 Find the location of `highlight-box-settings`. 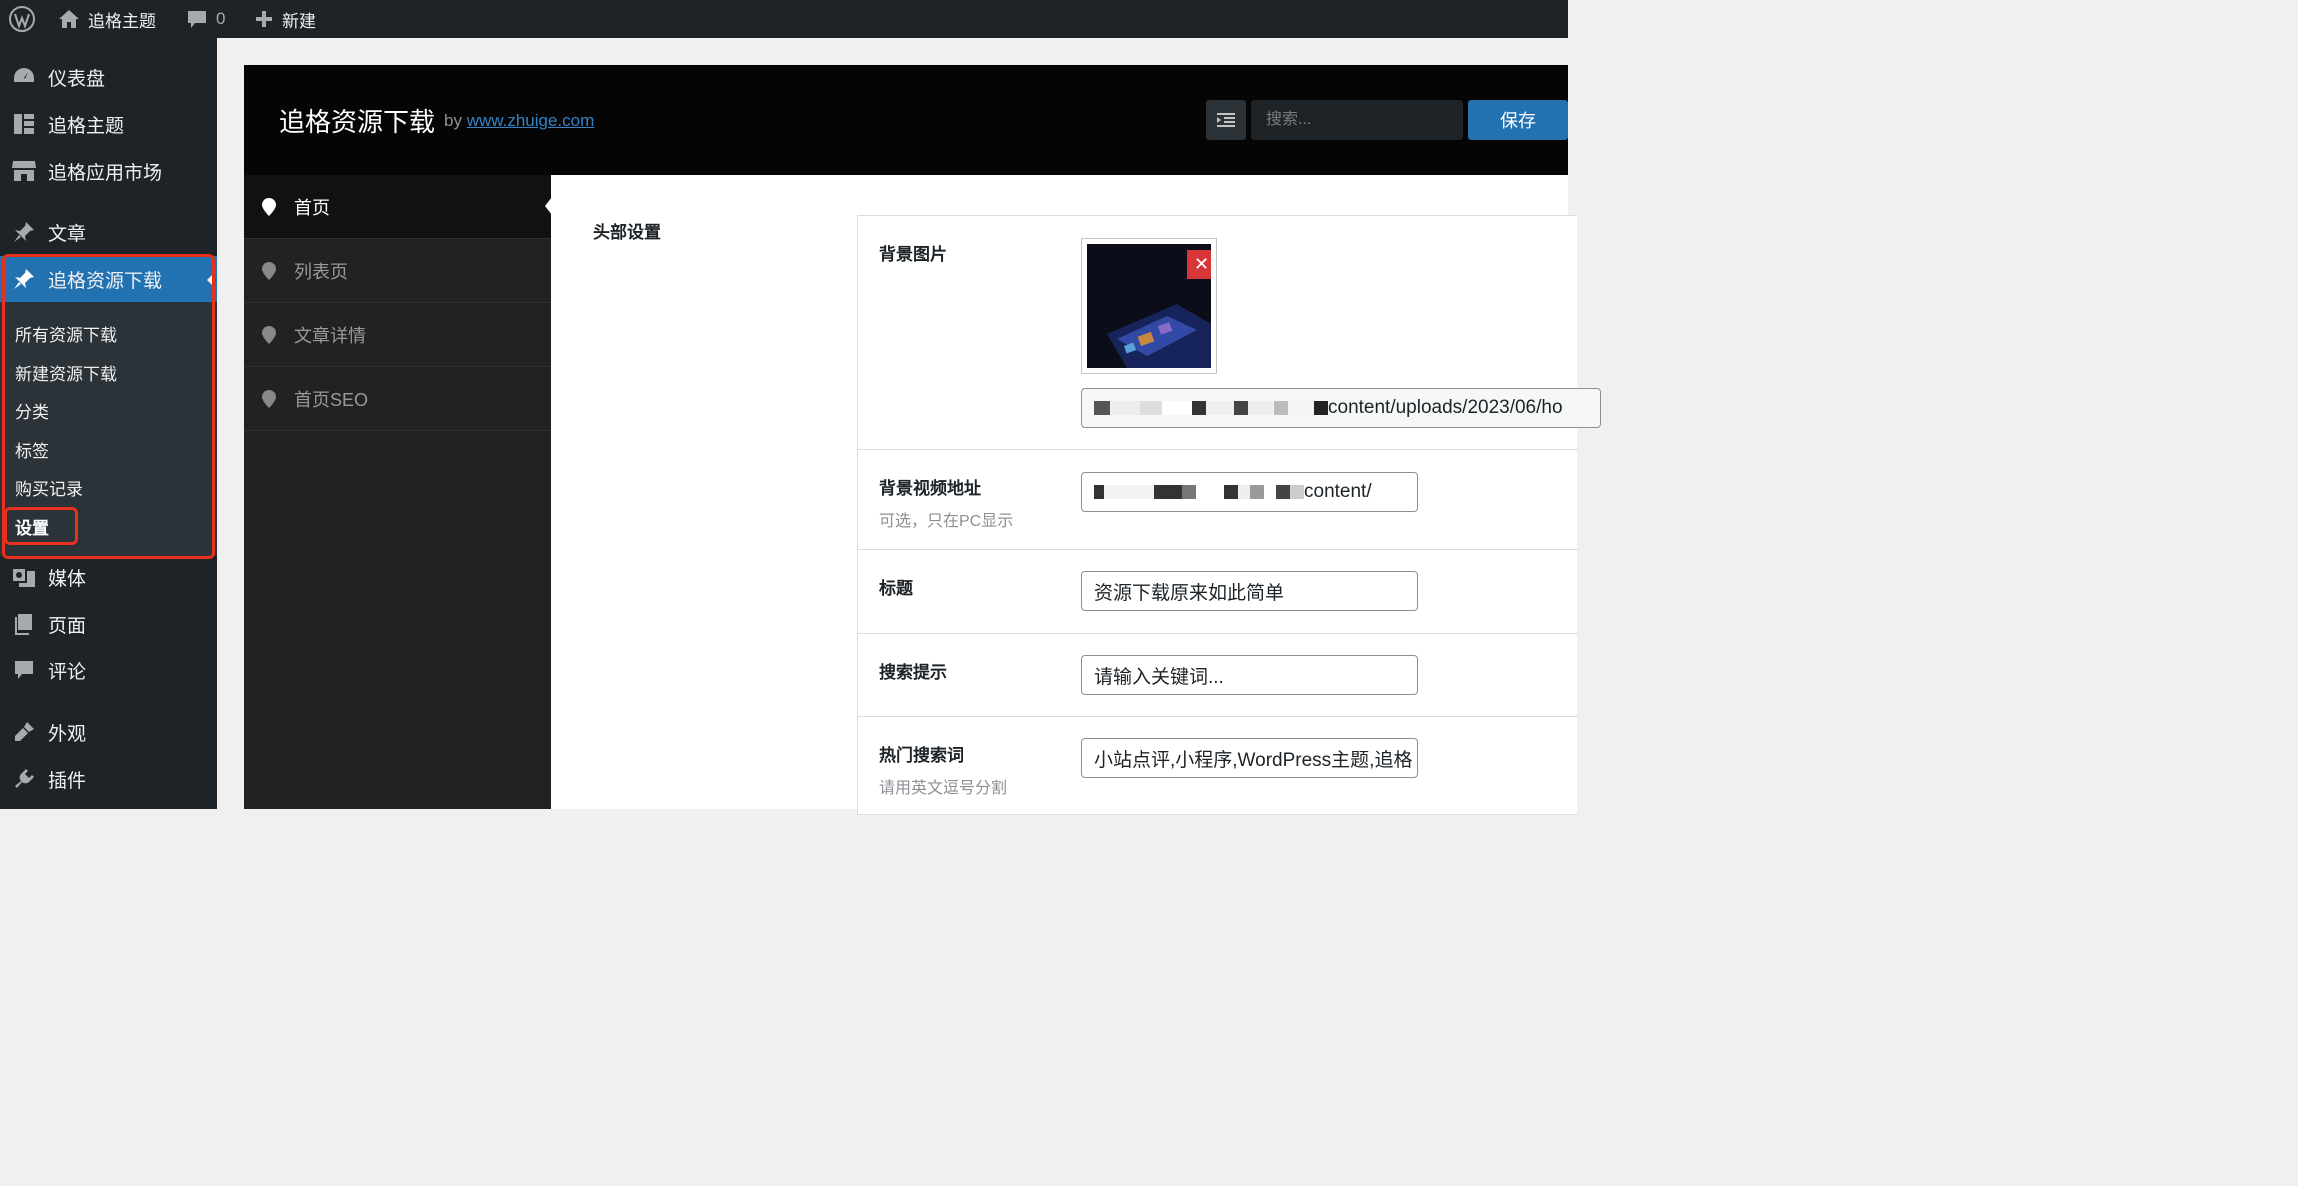

highlight-box-settings is located at coordinates (41, 526).